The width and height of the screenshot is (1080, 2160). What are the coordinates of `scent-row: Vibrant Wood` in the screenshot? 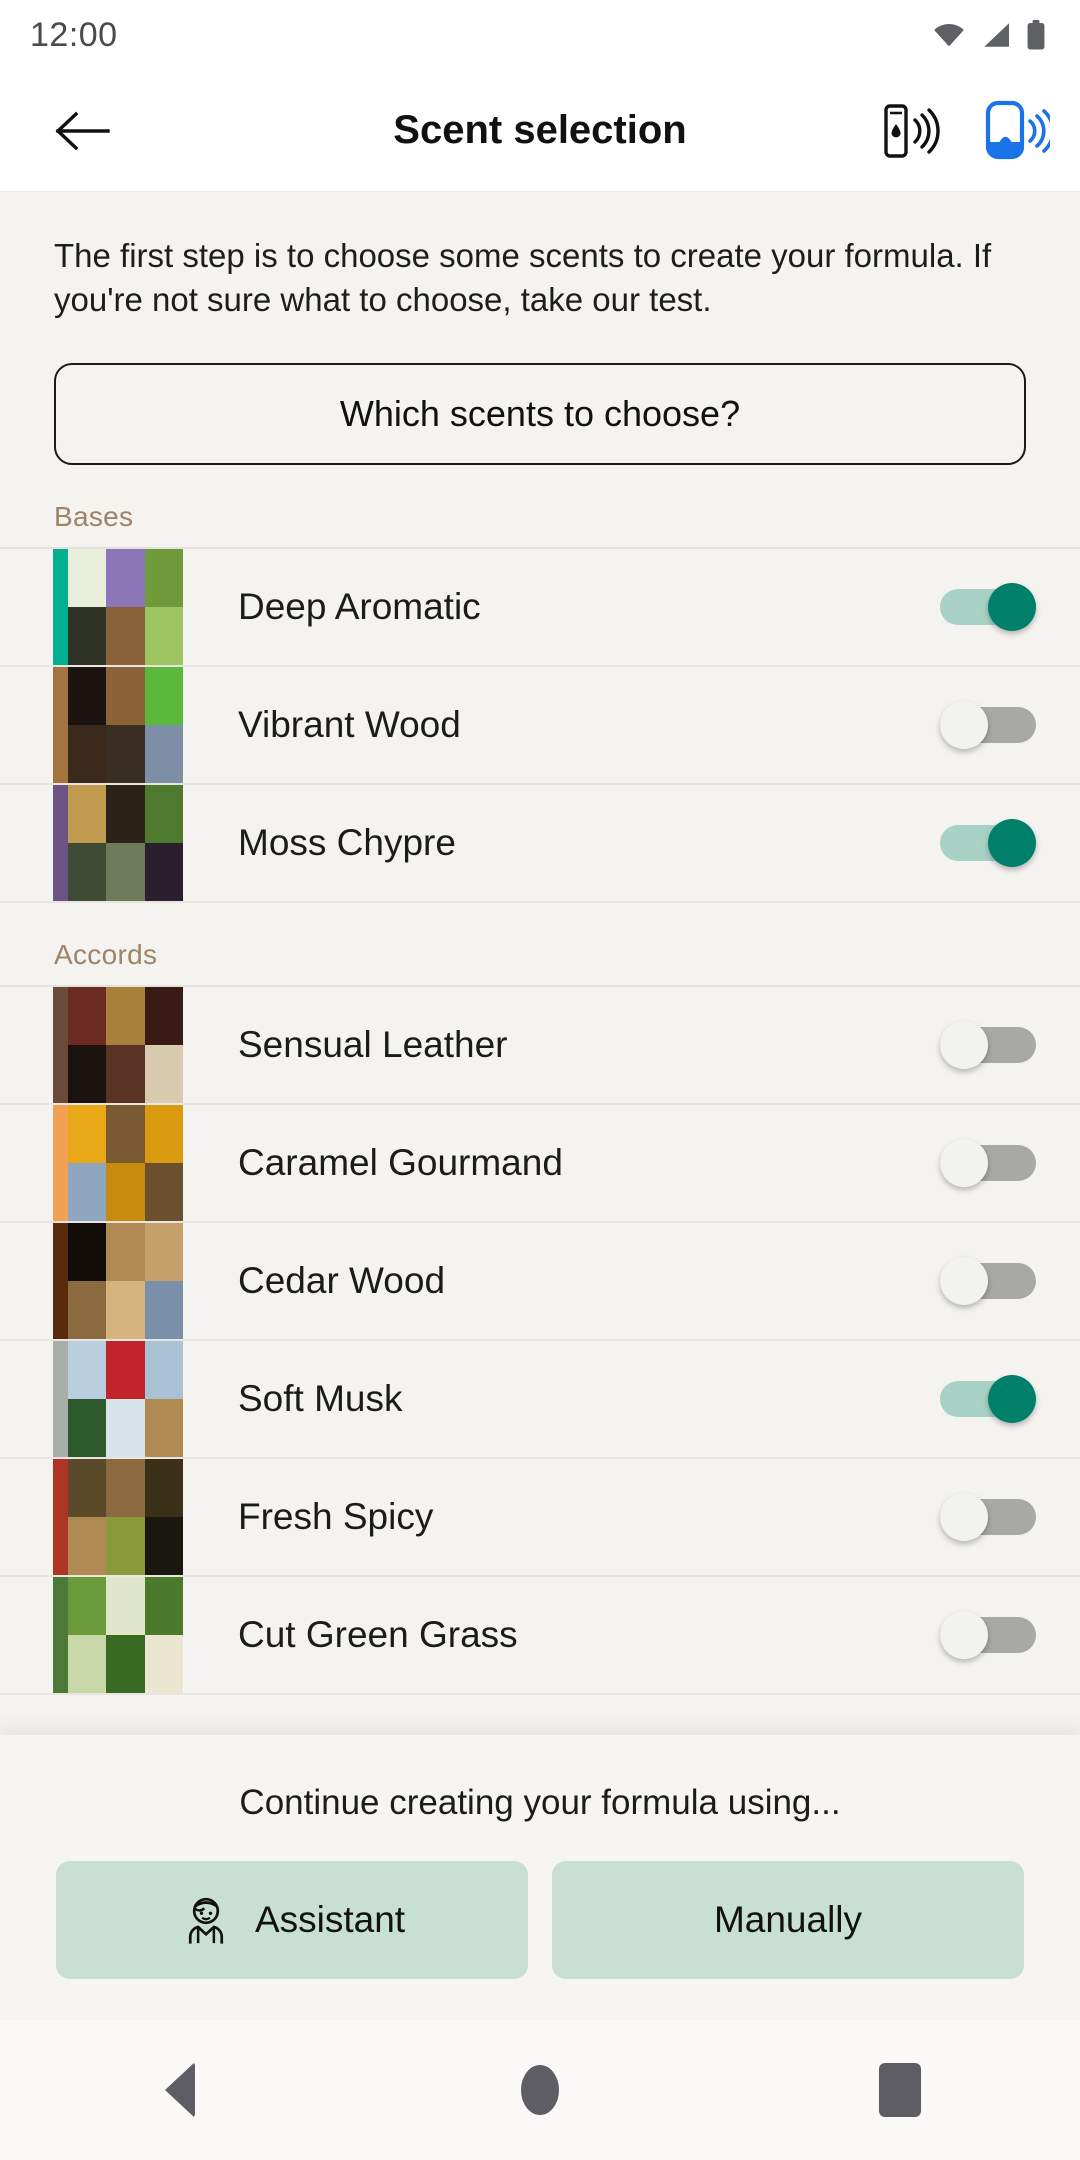 It's located at (540, 726).